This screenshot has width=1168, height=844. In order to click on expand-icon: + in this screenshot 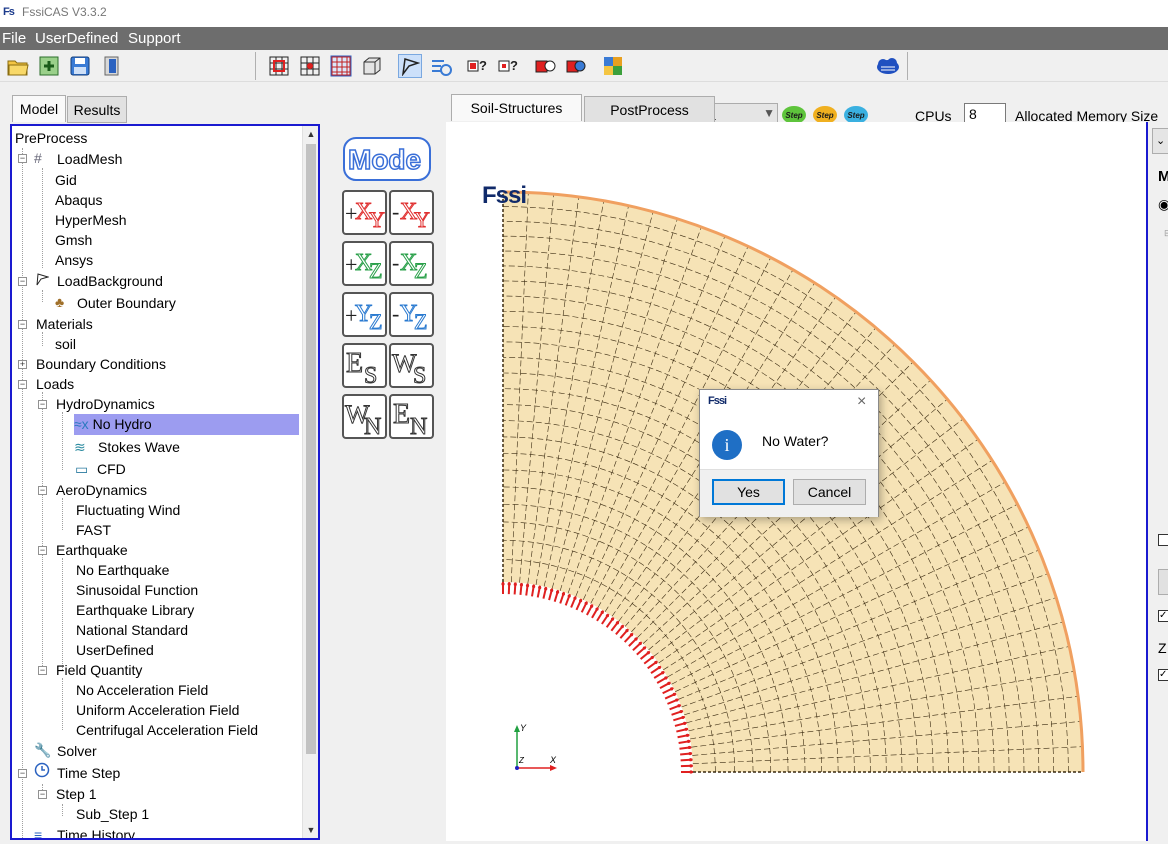, I will do `click(22, 364)`.